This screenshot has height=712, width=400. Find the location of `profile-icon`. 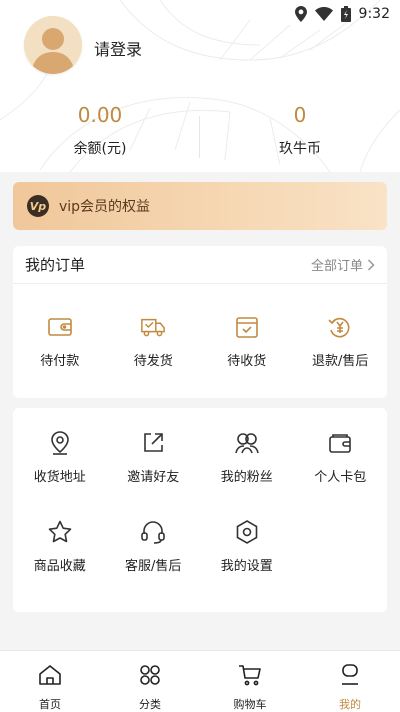

profile-icon is located at coordinates (350, 677).